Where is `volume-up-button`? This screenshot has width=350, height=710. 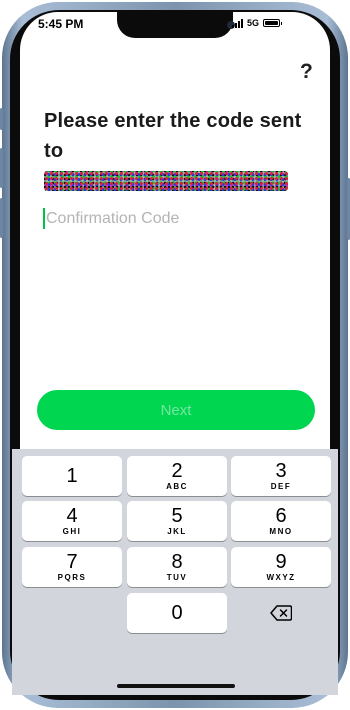 volume-up-button is located at coordinates (1, 168).